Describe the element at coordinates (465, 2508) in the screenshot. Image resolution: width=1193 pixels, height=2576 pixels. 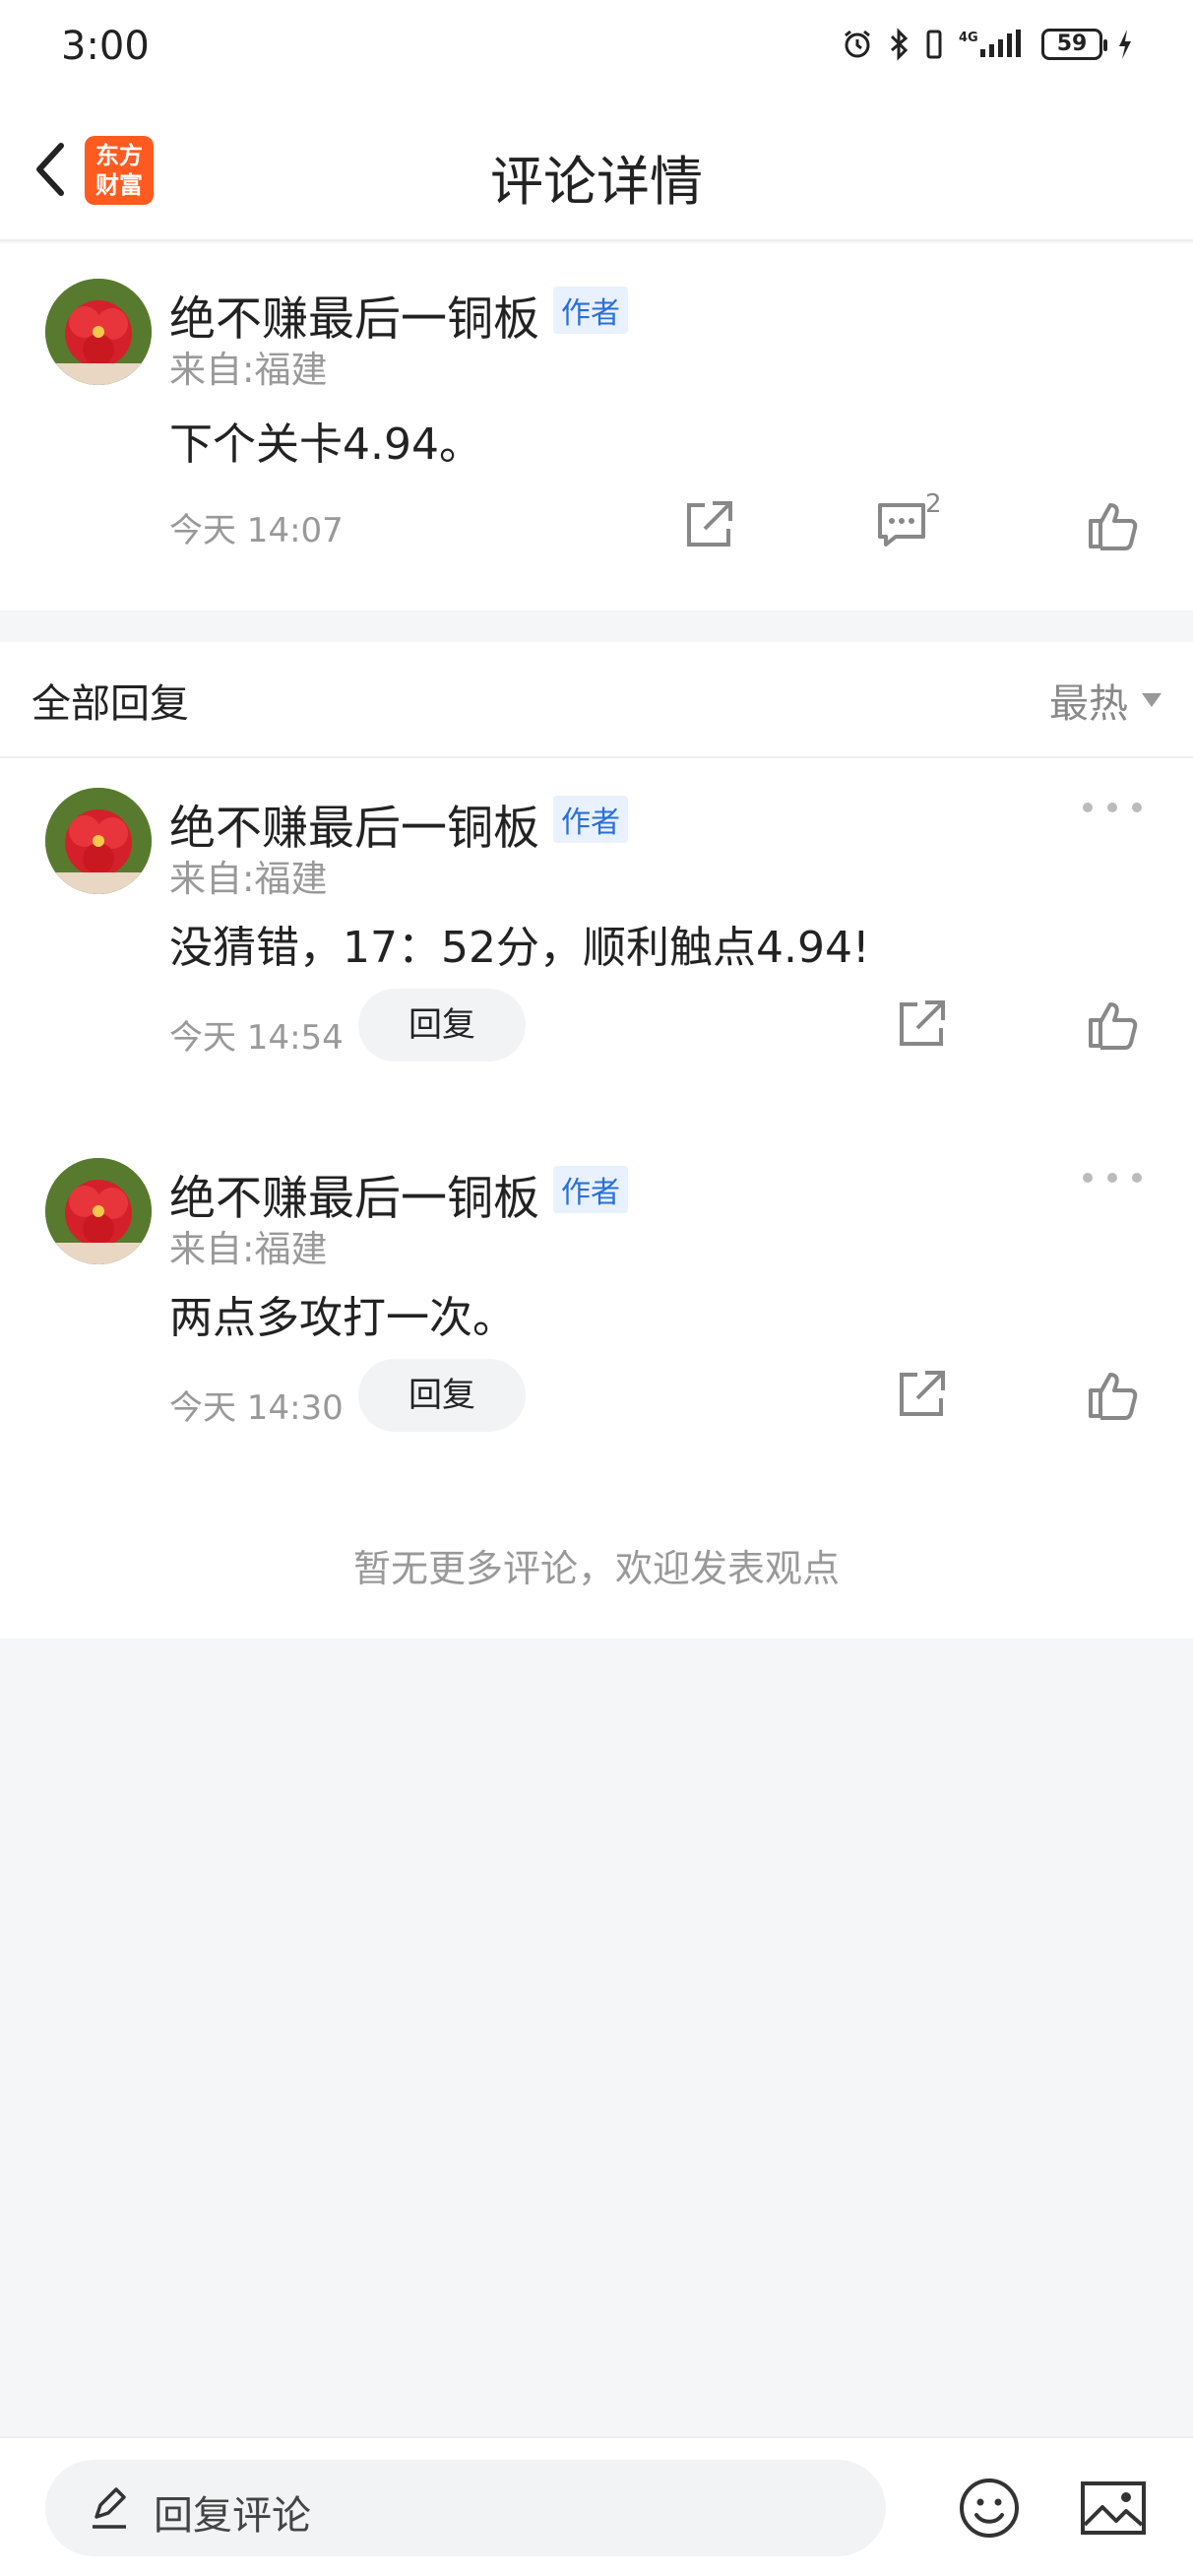
I see `reply-input: 回复评论` at that location.